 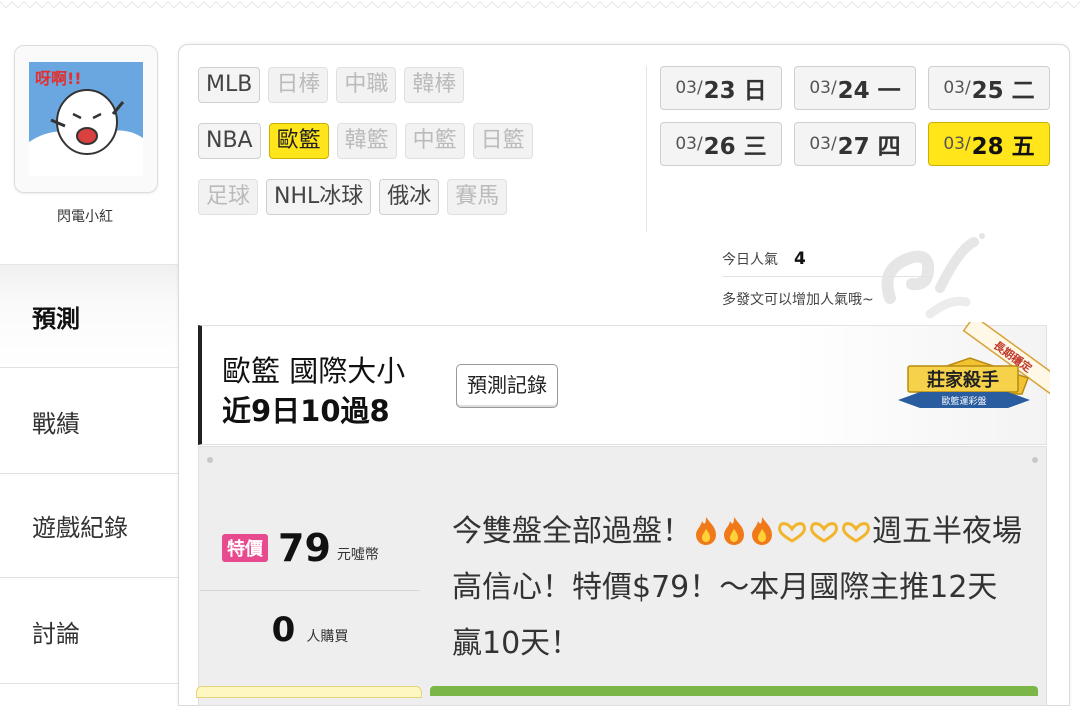 What do you see at coordinates (229, 141) in the screenshot?
I see `sport-nba: NBA` at bounding box center [229, 141].